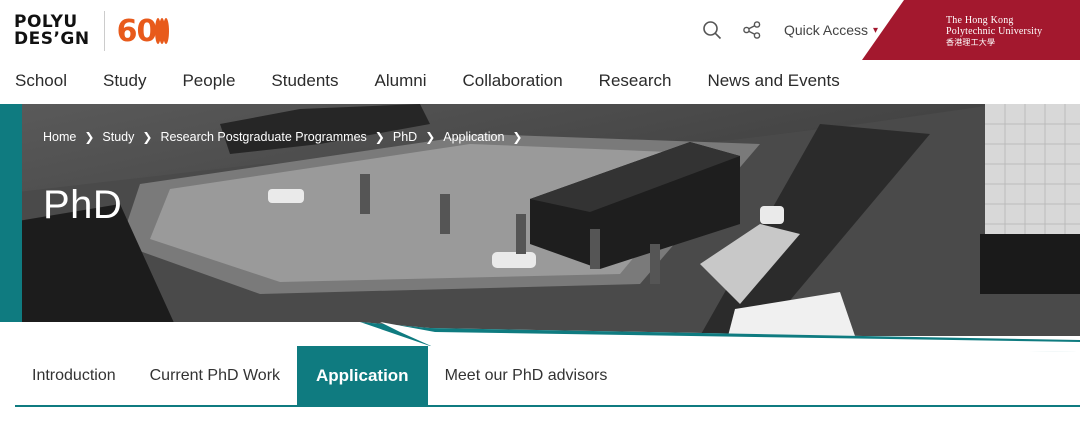  What do you see at coordinates (124, 81) in the screenshot?
I see `nav-item-study: Study` at bounding box center [124, 81].